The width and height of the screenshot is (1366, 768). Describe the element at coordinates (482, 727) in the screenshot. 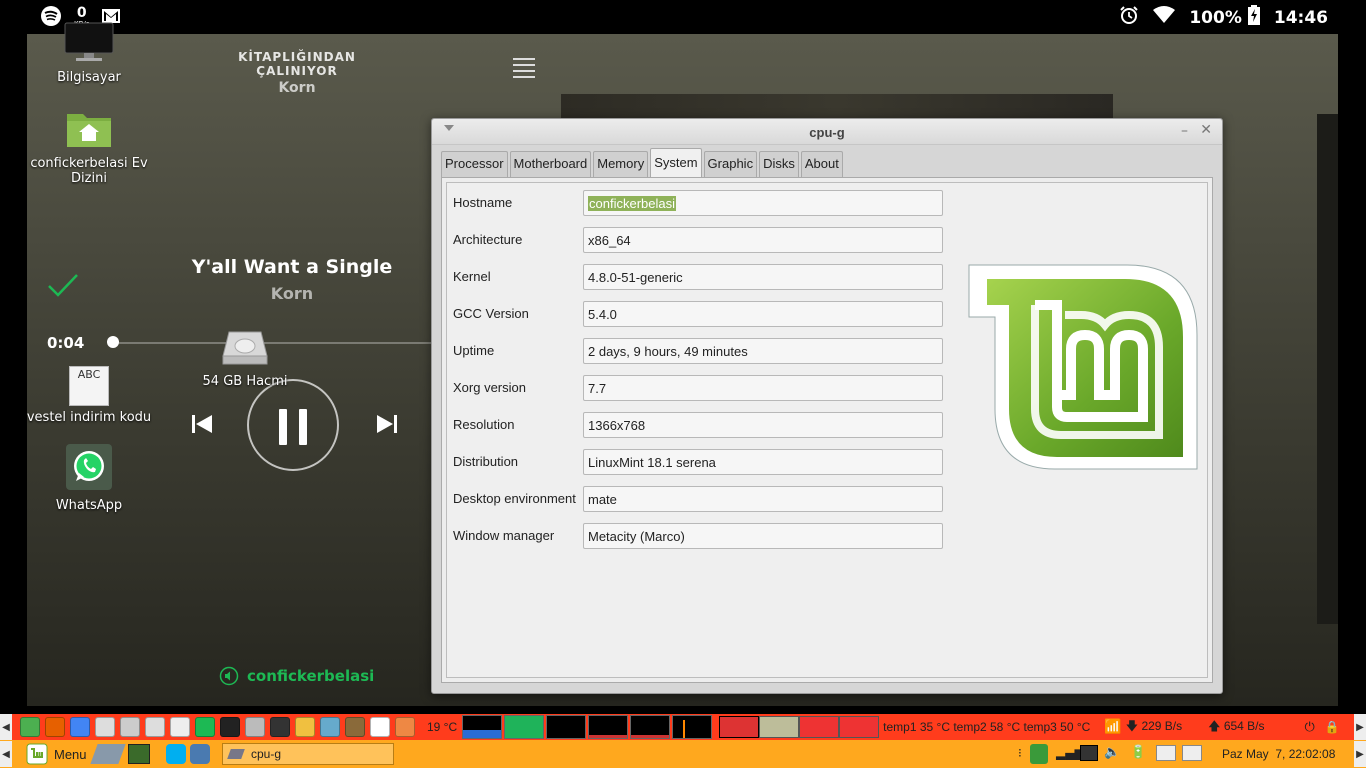

I see `cpu-graph` at that location.